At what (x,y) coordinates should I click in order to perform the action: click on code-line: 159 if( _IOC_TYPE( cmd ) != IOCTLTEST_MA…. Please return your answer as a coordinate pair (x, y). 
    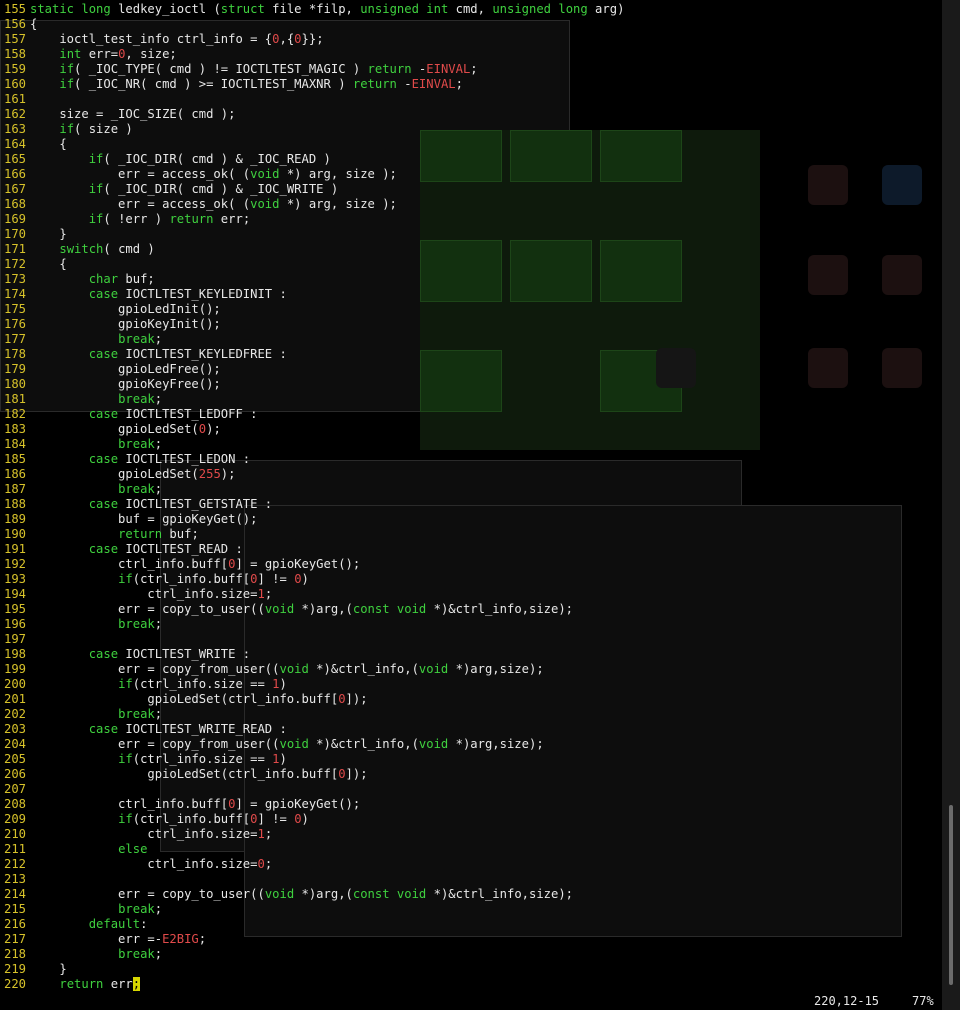
    Looking at the image, I should click on (471, 69).